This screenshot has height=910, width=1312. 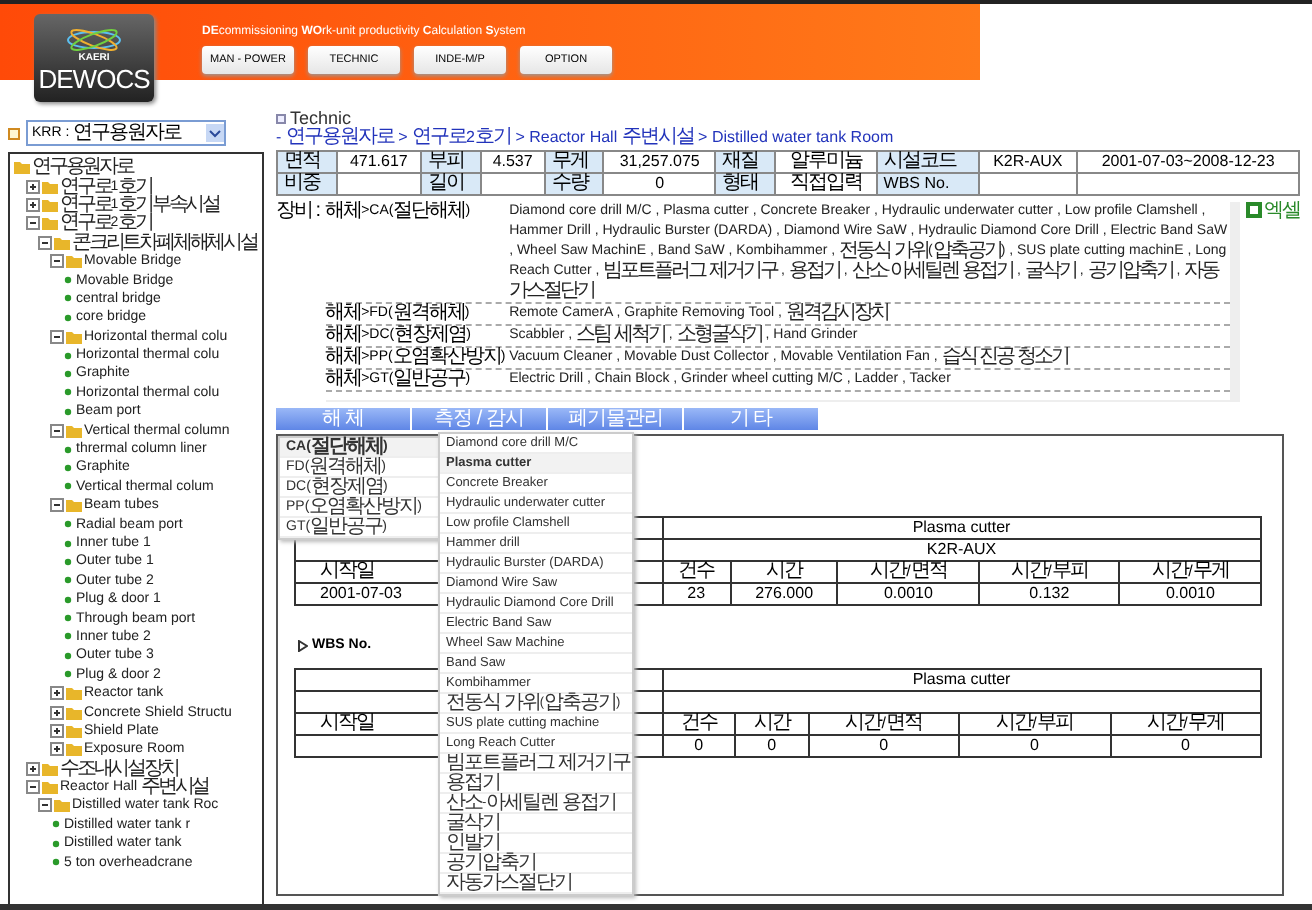 What do you see at coordinates (659, 162) in the screenshot?
I see `field-value: 31,257.075` at bounding box center [659, 162].